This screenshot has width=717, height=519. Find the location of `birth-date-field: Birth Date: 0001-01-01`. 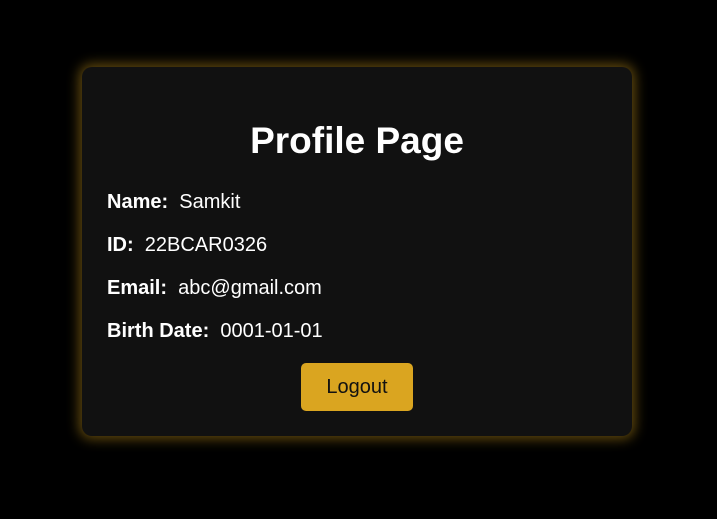

birth-date-field: Birth Date: 0001-01-01 is located at coordinates (215, 331).